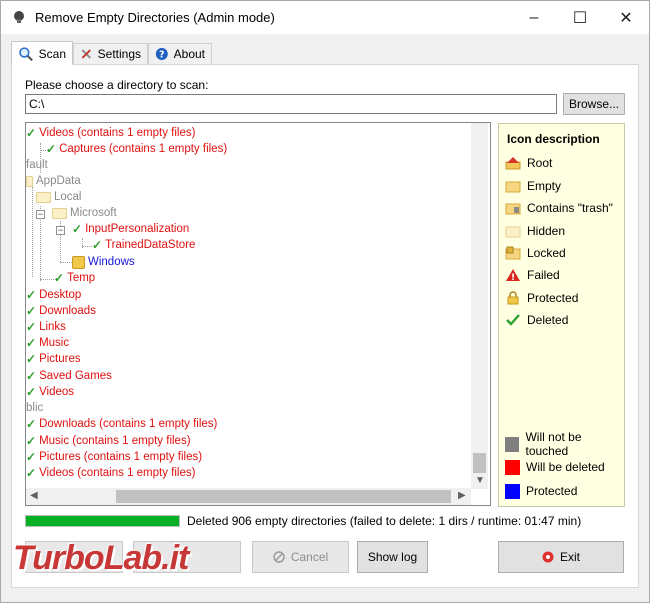  I want to click on scroll-right-arrow-icon: ▶, so click(462, 495).